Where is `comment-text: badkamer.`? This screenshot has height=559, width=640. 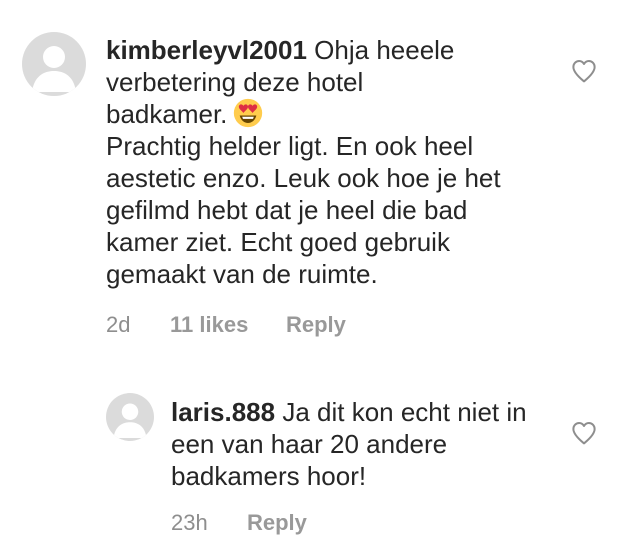 comment-text: badkamer. is located at coordinates (167, 114).